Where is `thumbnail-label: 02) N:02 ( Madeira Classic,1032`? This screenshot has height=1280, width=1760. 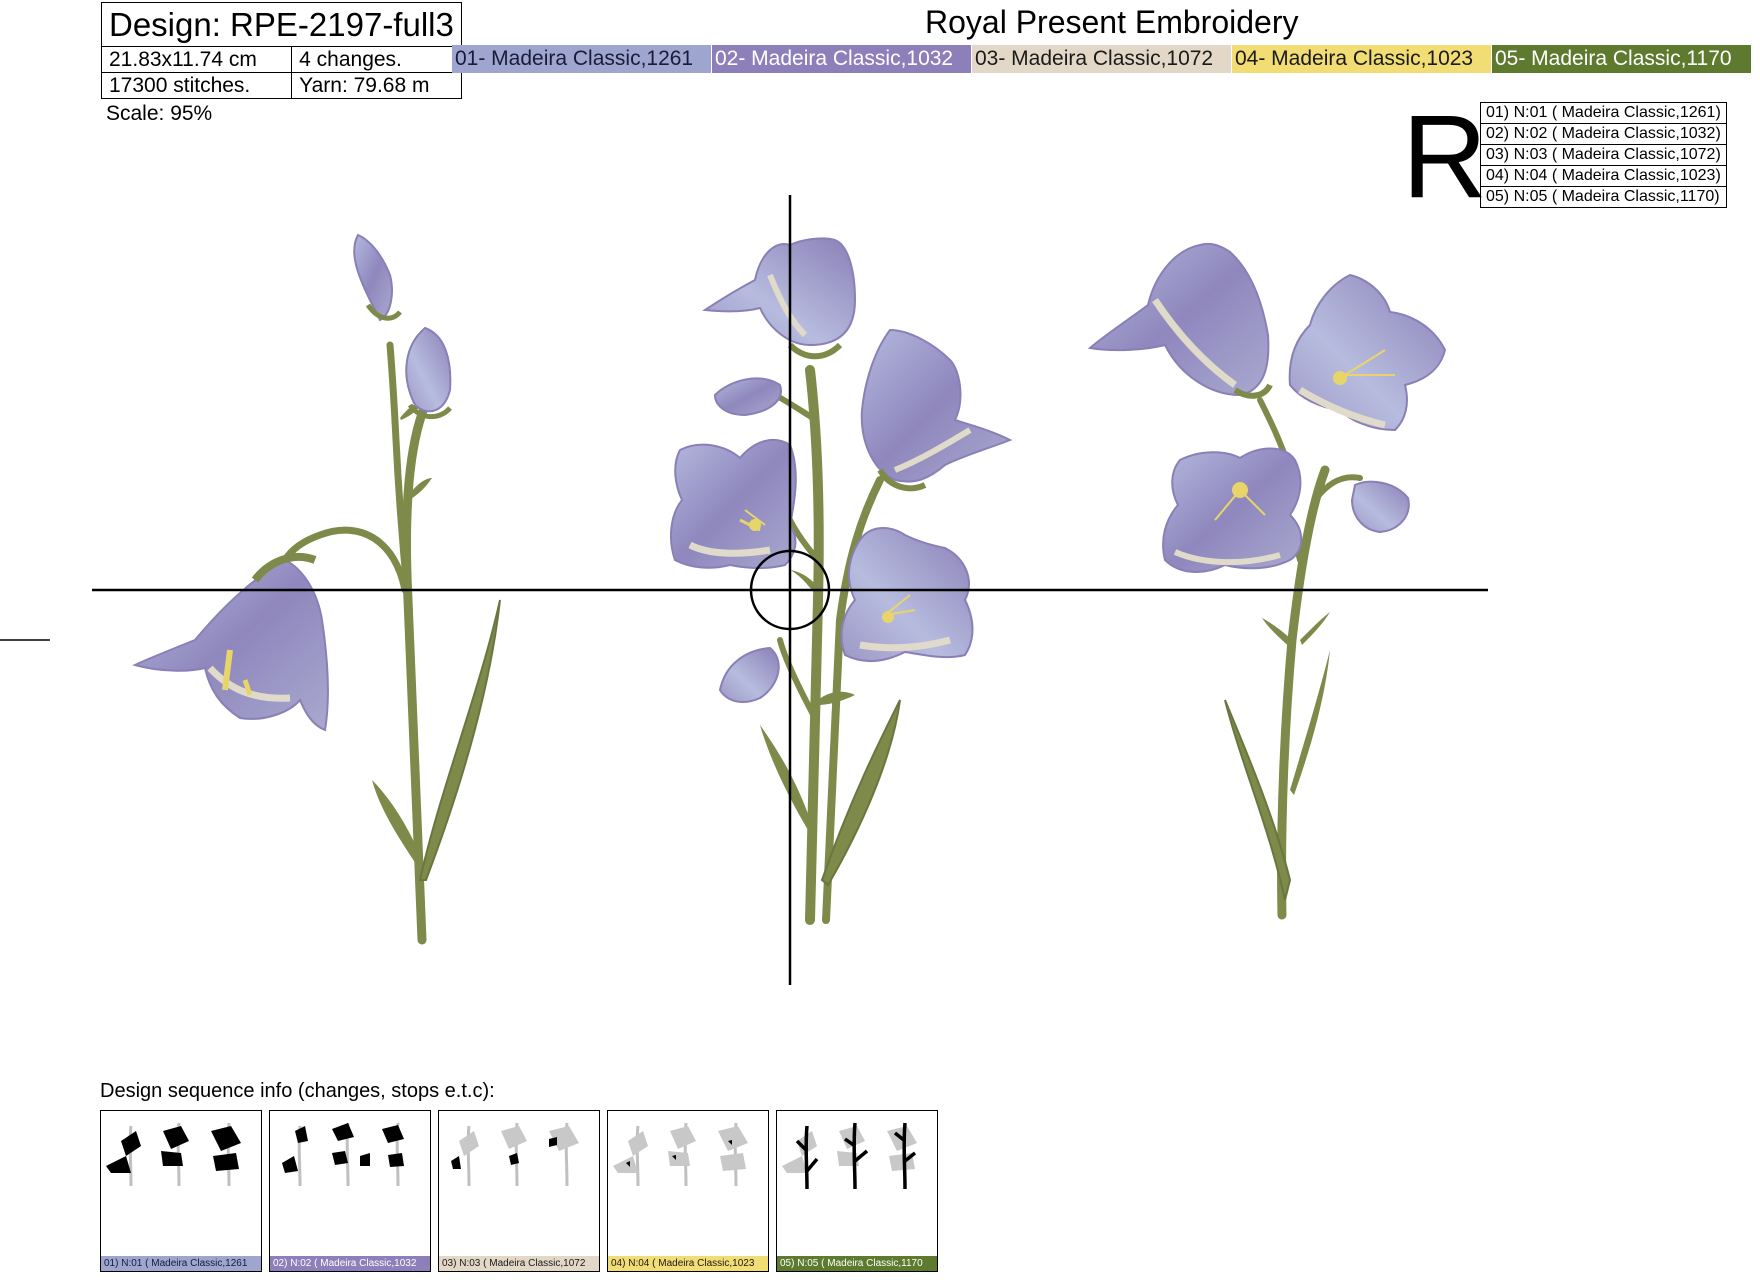 thumbnail-label: 02) N:02 ( Madeira Classic,1032 is located at coordinates (350, 1263).